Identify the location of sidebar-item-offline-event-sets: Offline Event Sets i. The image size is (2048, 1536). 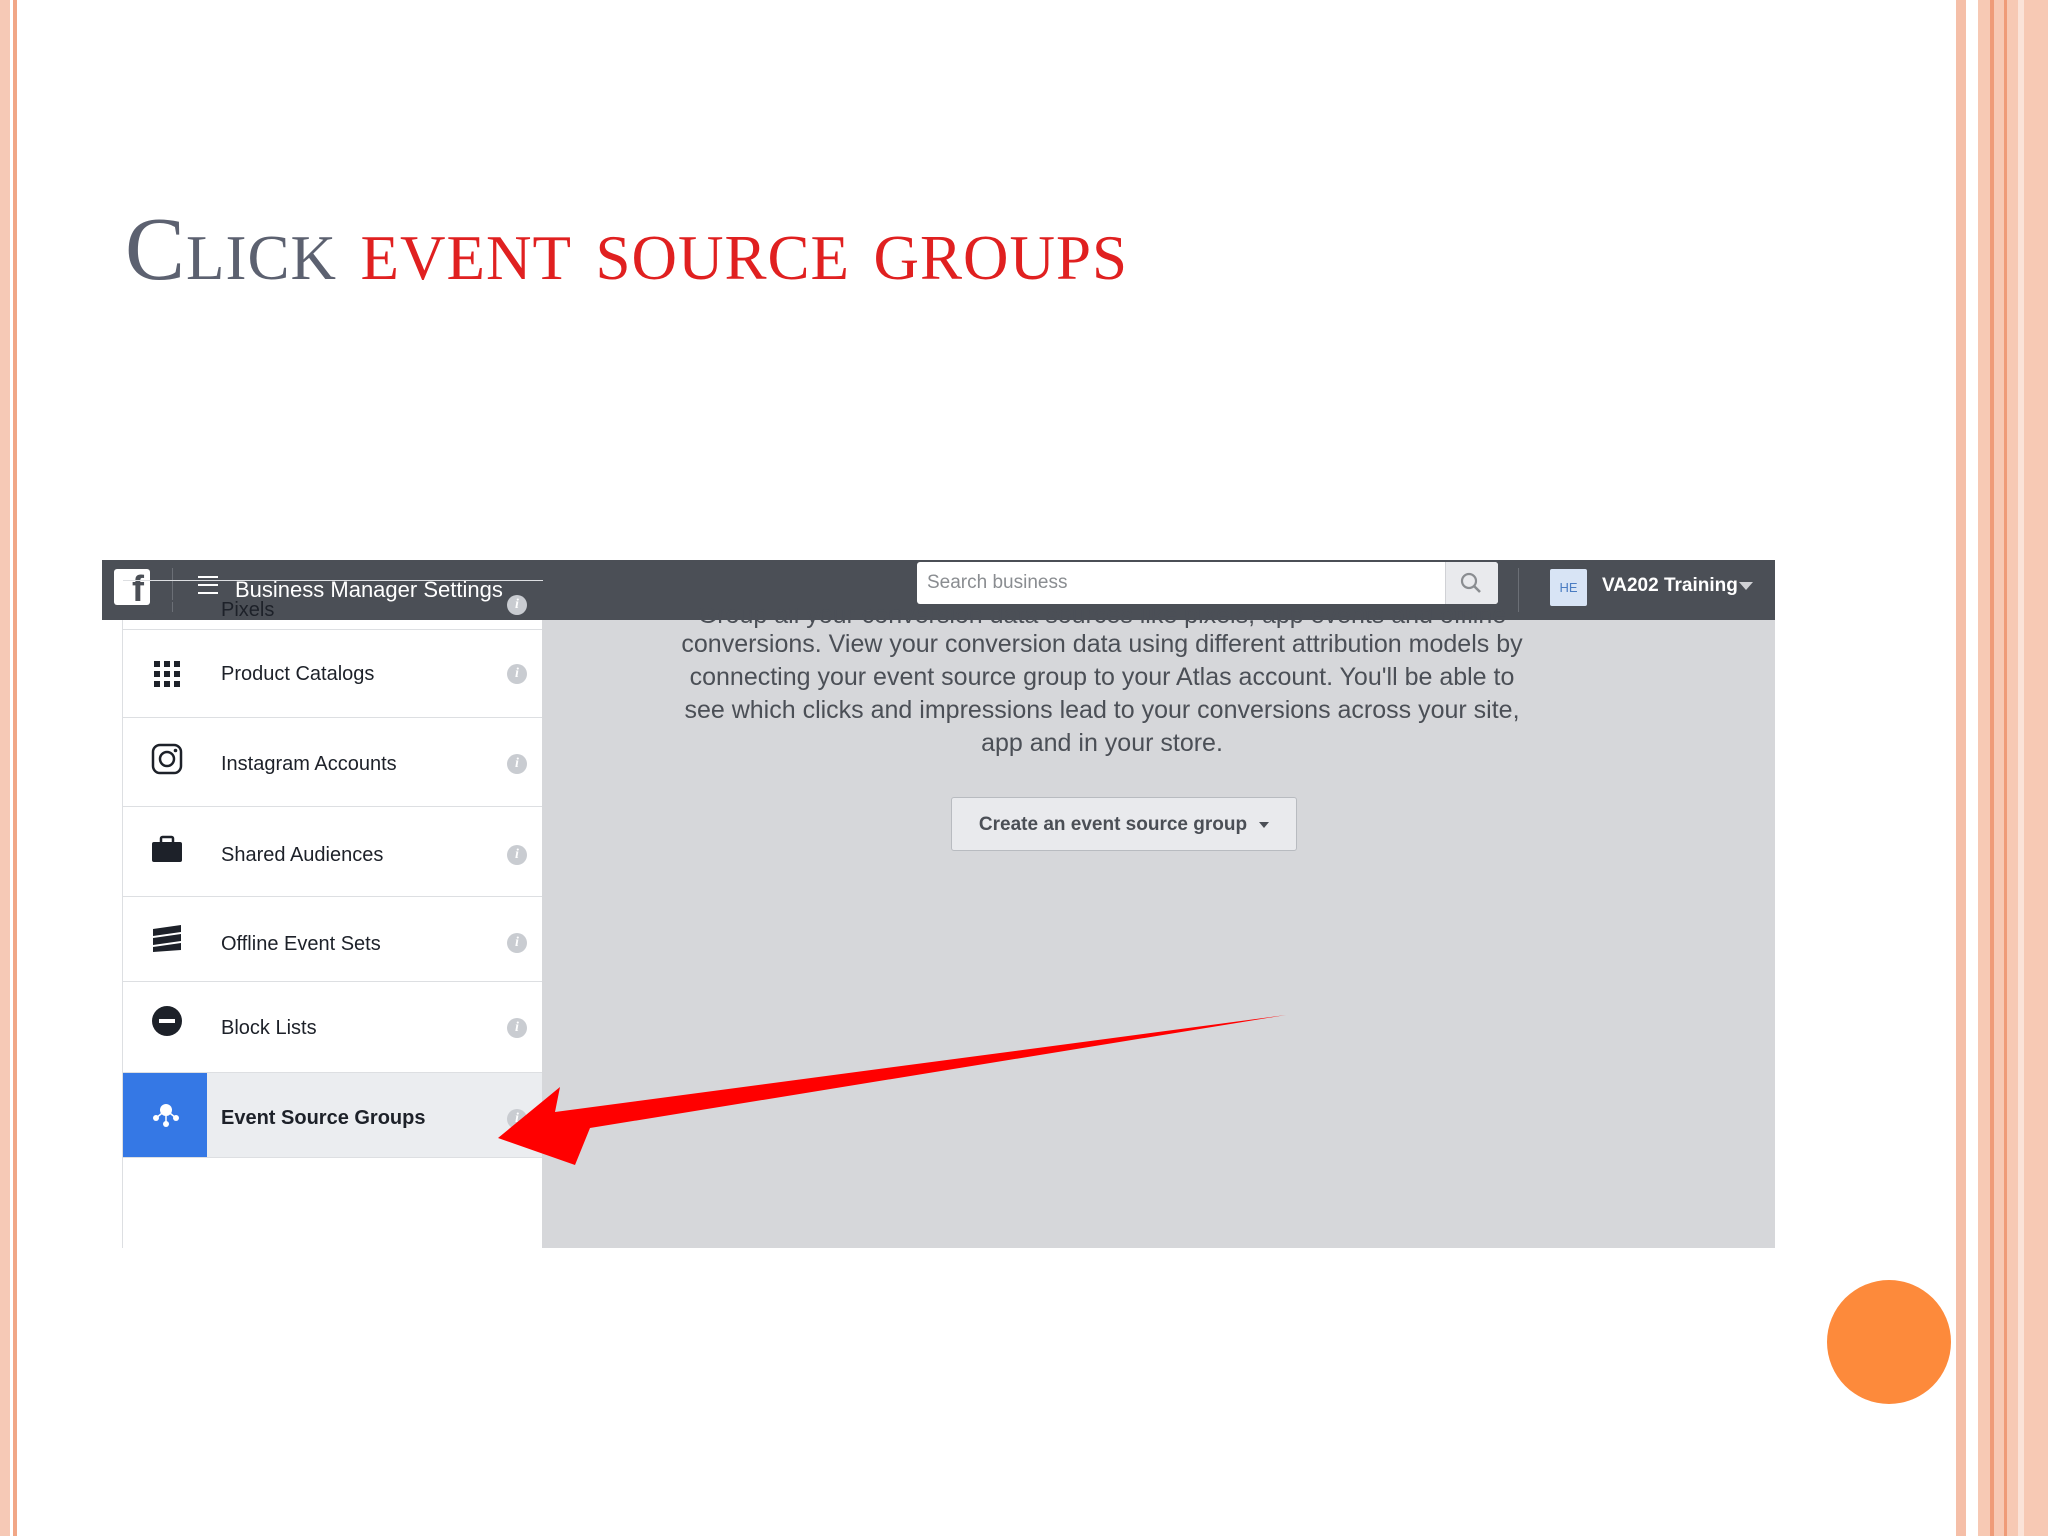
(333, 939).